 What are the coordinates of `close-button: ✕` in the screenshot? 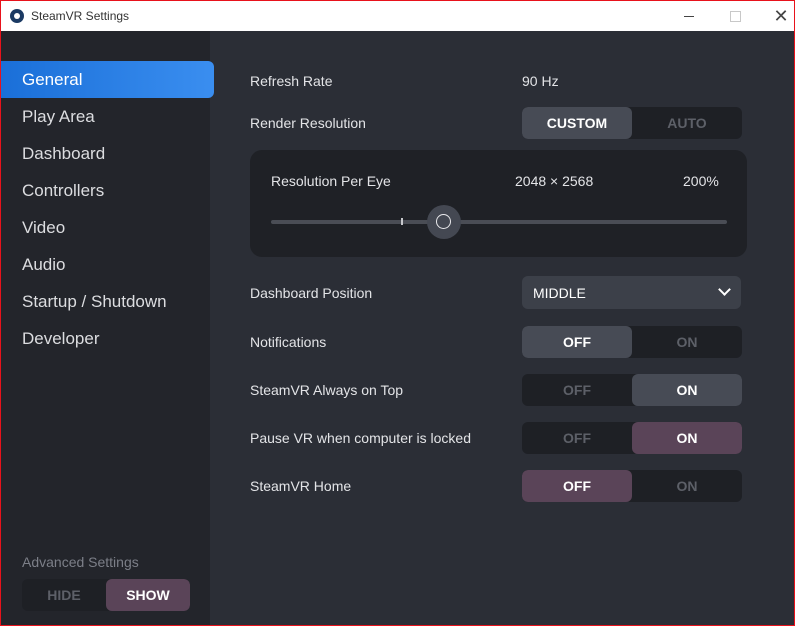 It's located at (776, 16).